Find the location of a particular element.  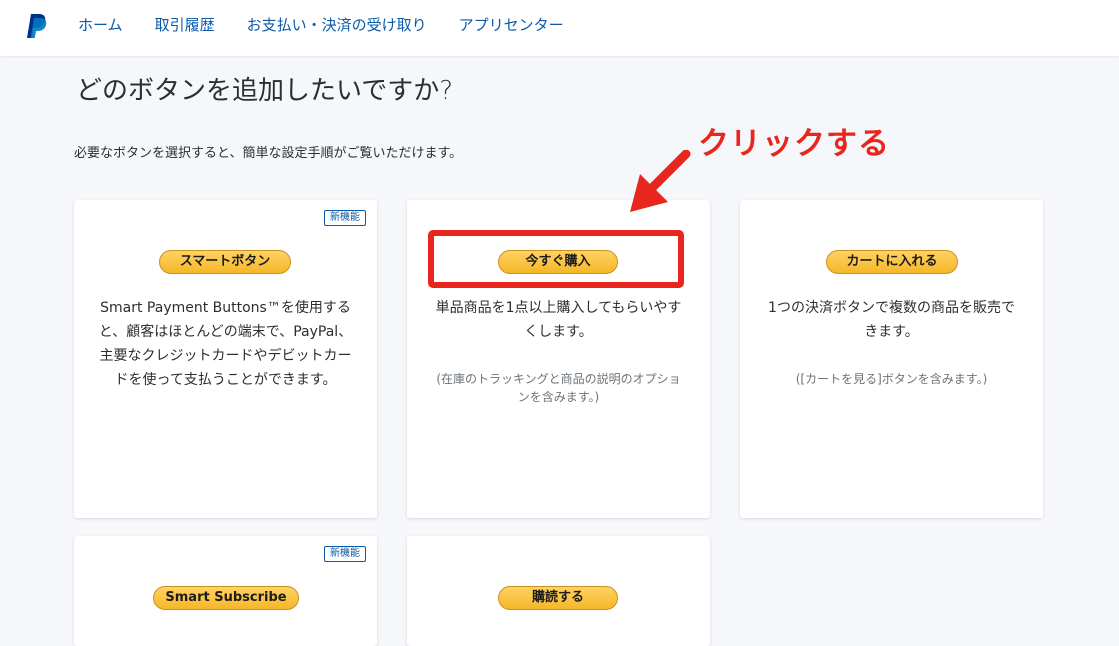

smart-subscribe-button: Smart Subscribe is located at coordinates (226, 598).